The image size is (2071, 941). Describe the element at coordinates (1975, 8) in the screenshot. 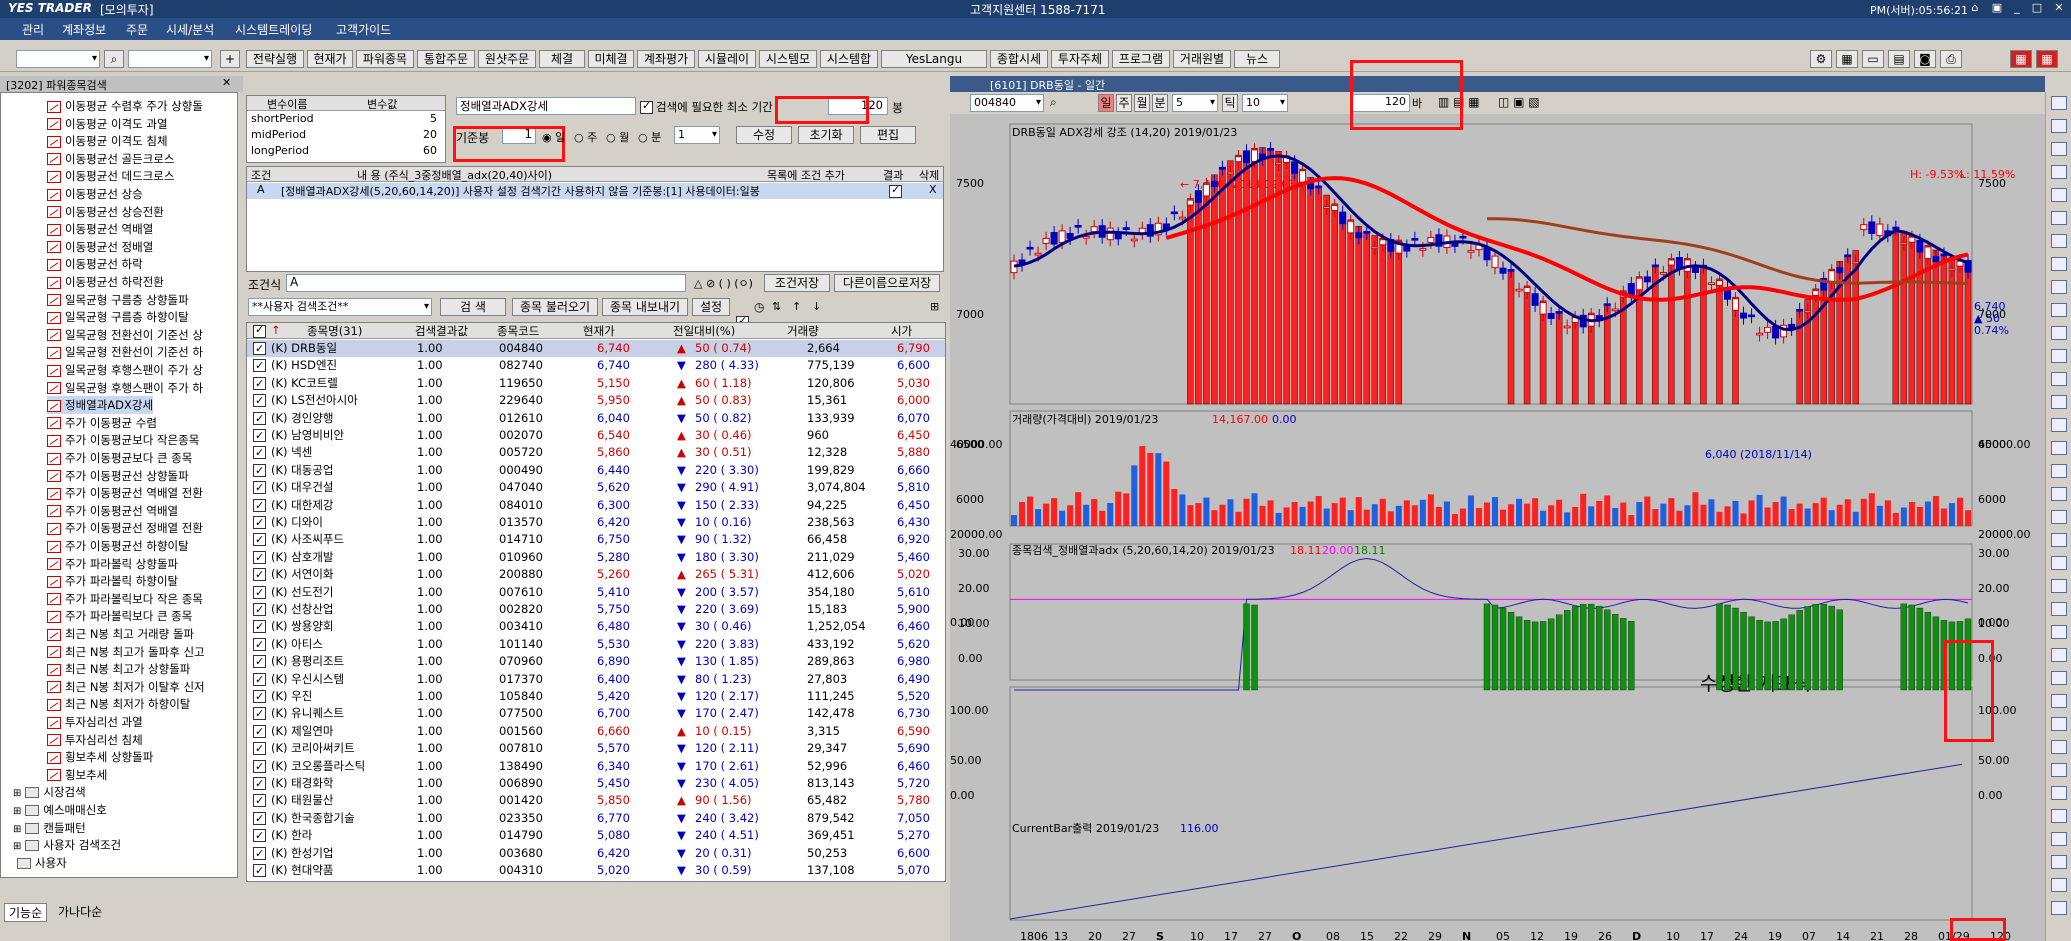

I see `home-icon: ⌂` at that location.